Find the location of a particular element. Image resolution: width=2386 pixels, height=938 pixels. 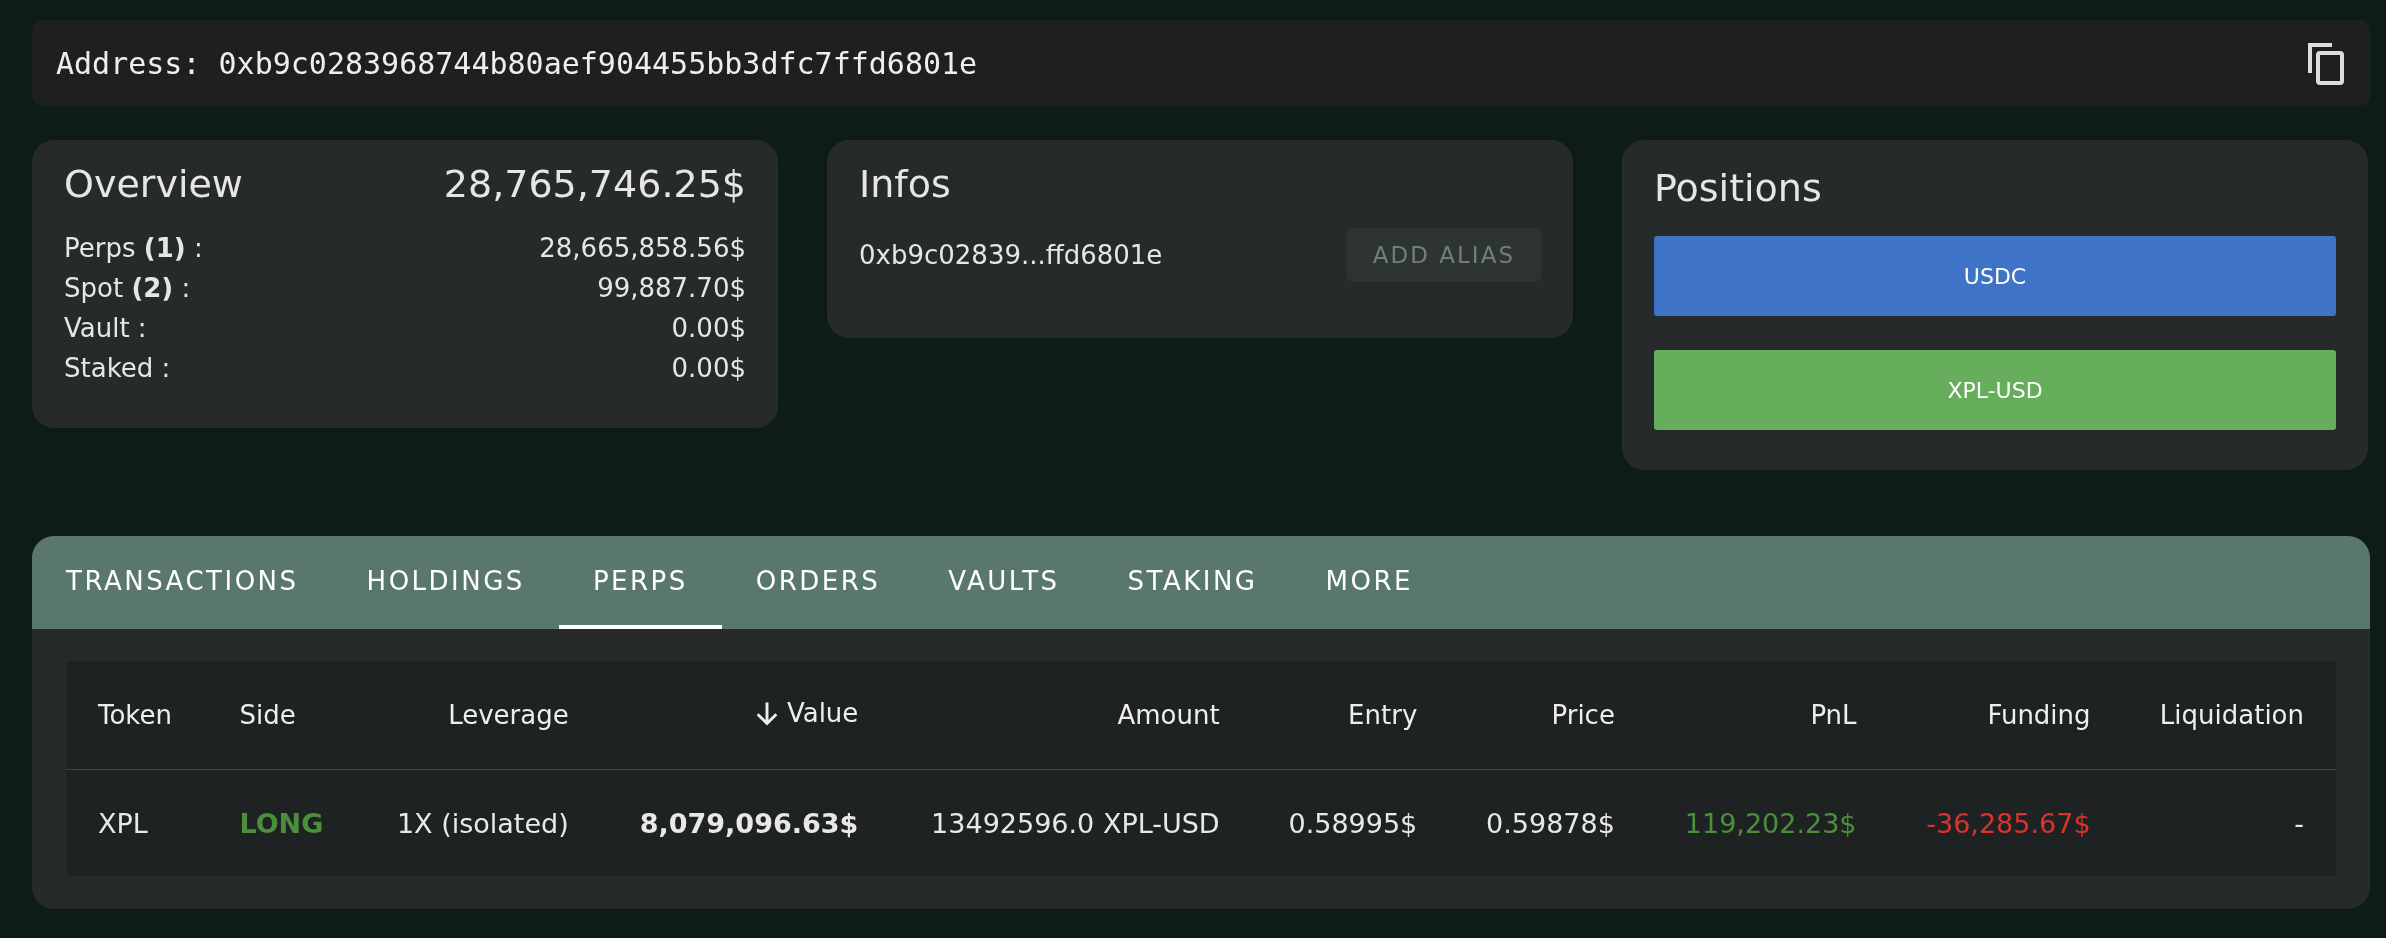

short-address: 0xb9c02839...ffd6801e is located at coordinates (1011, 255).